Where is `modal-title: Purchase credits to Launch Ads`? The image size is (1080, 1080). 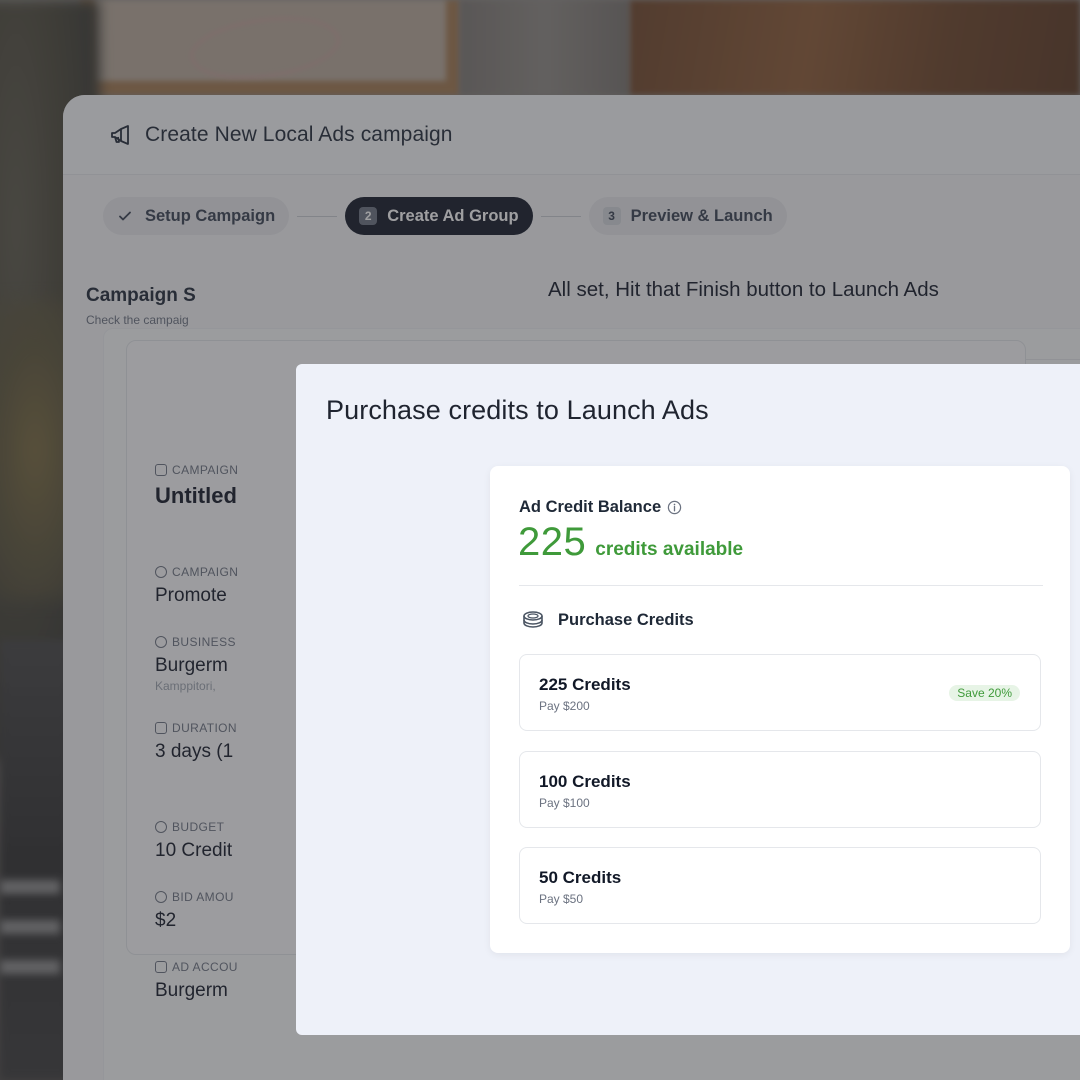 modal-title: Purchase credits to Launch Ads is located at coordinates (517, 410).